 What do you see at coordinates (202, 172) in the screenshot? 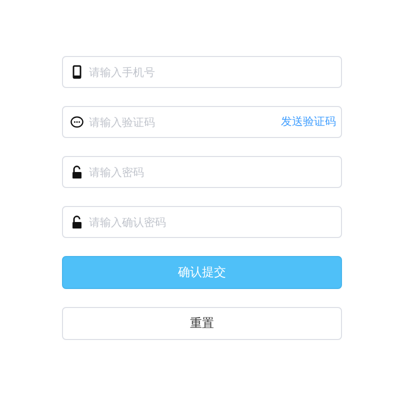
I see `input-field: 请输入密码` at bounding box center [202, 172].